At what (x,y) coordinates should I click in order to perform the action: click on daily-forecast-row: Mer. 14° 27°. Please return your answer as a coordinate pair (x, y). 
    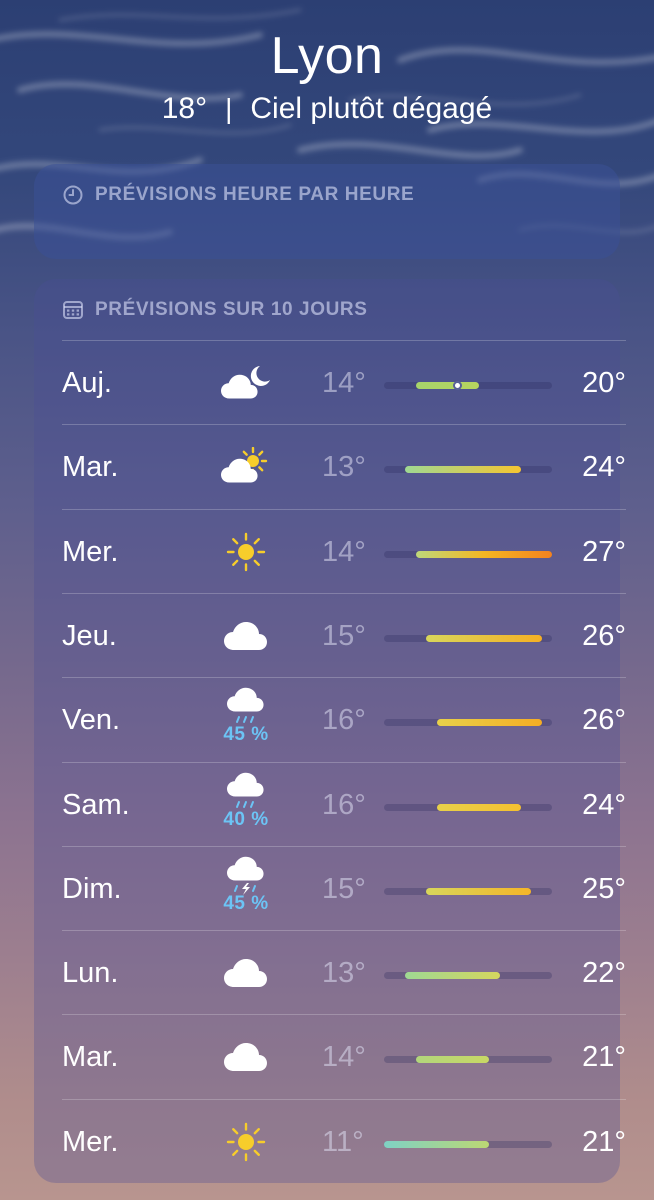
    Looking at the image, I should click on (344, 550).